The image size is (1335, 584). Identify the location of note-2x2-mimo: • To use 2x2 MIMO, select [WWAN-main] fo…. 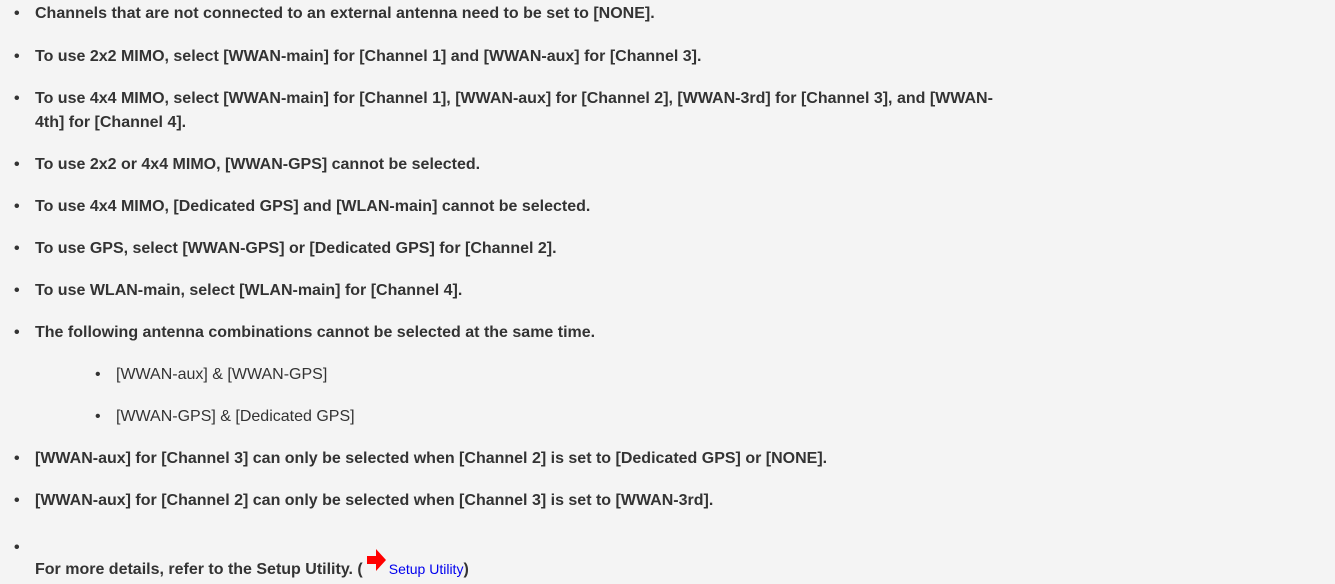
(350, 57).